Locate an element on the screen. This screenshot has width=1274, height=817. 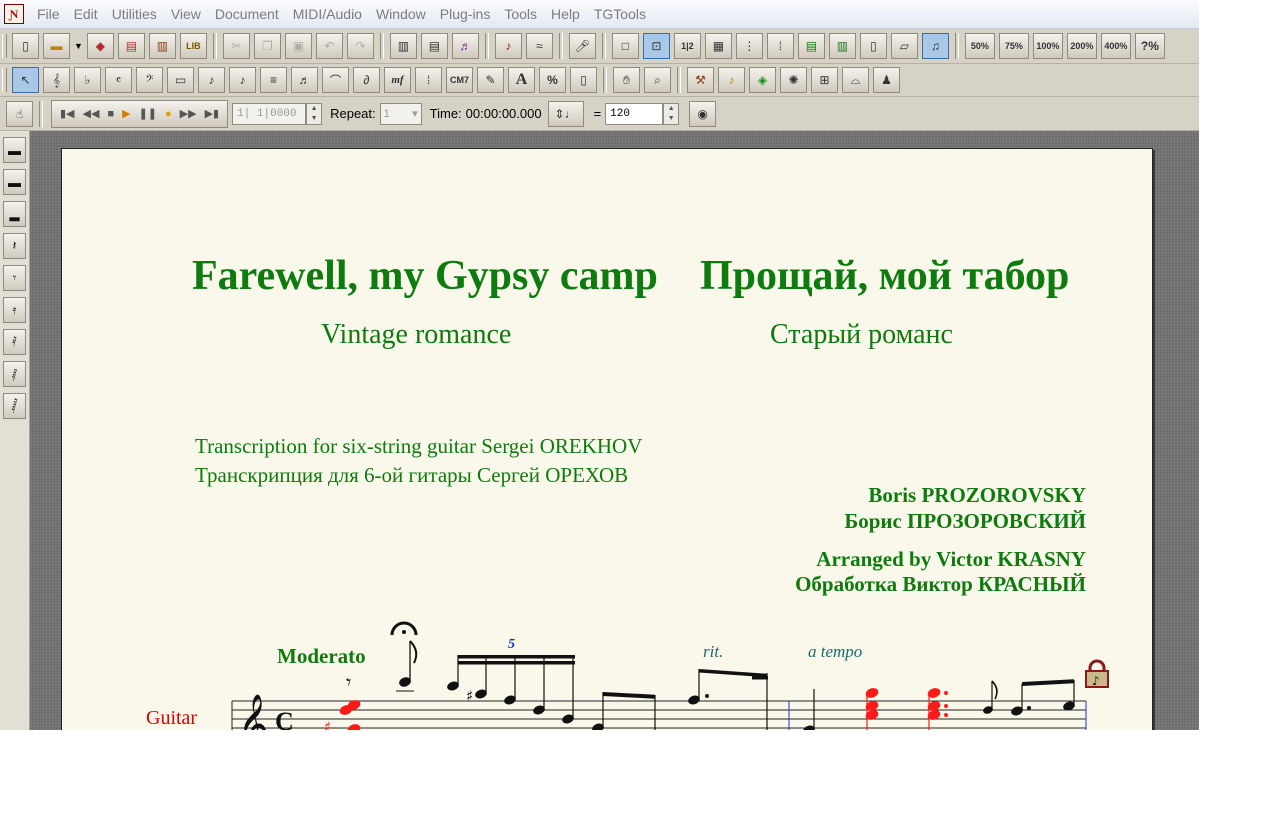
key-signature-tool-icon: ♭ is located at coordinates (87, 80).